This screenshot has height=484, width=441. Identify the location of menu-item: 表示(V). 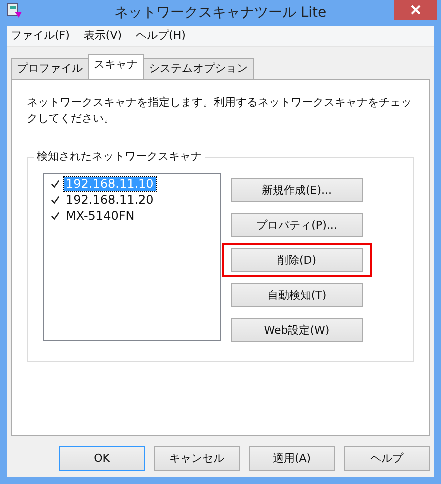
(103, 37).